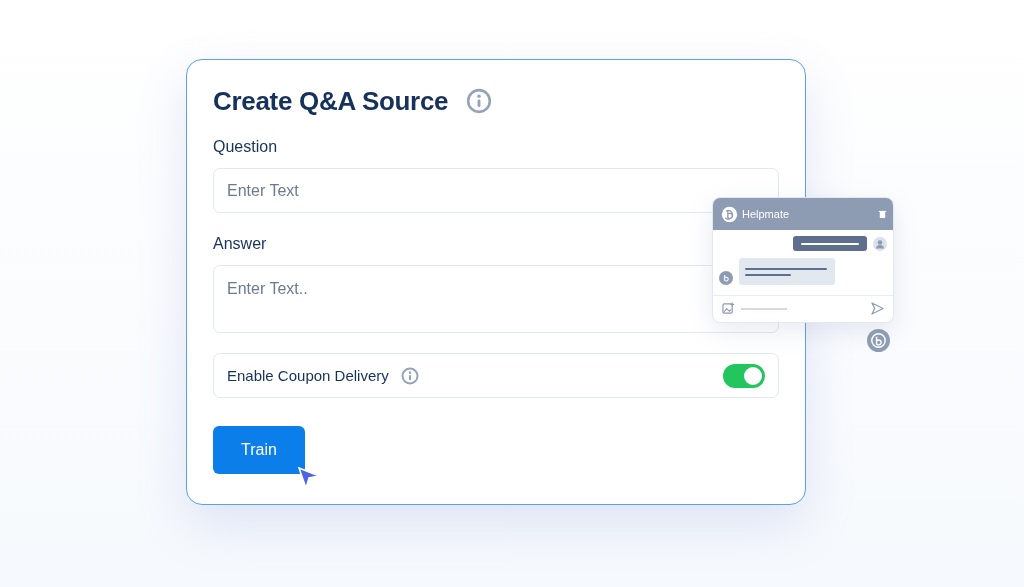 The width and height of the screenshot is (1024, 587). Describe the element at coordinates (726, 278) in the screenshot. I see `bot-avatar-icon` at that location.